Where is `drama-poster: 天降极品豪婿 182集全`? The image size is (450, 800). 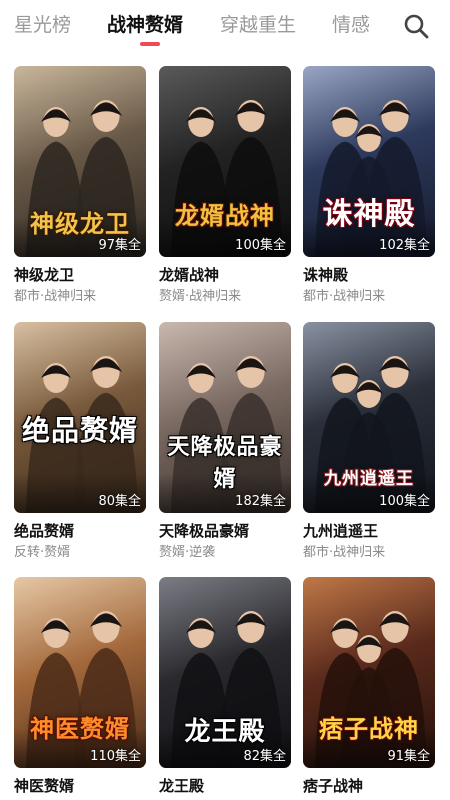
drama-poster: 天降极品豪婿 182集全 is located at coordinates (225, 417).